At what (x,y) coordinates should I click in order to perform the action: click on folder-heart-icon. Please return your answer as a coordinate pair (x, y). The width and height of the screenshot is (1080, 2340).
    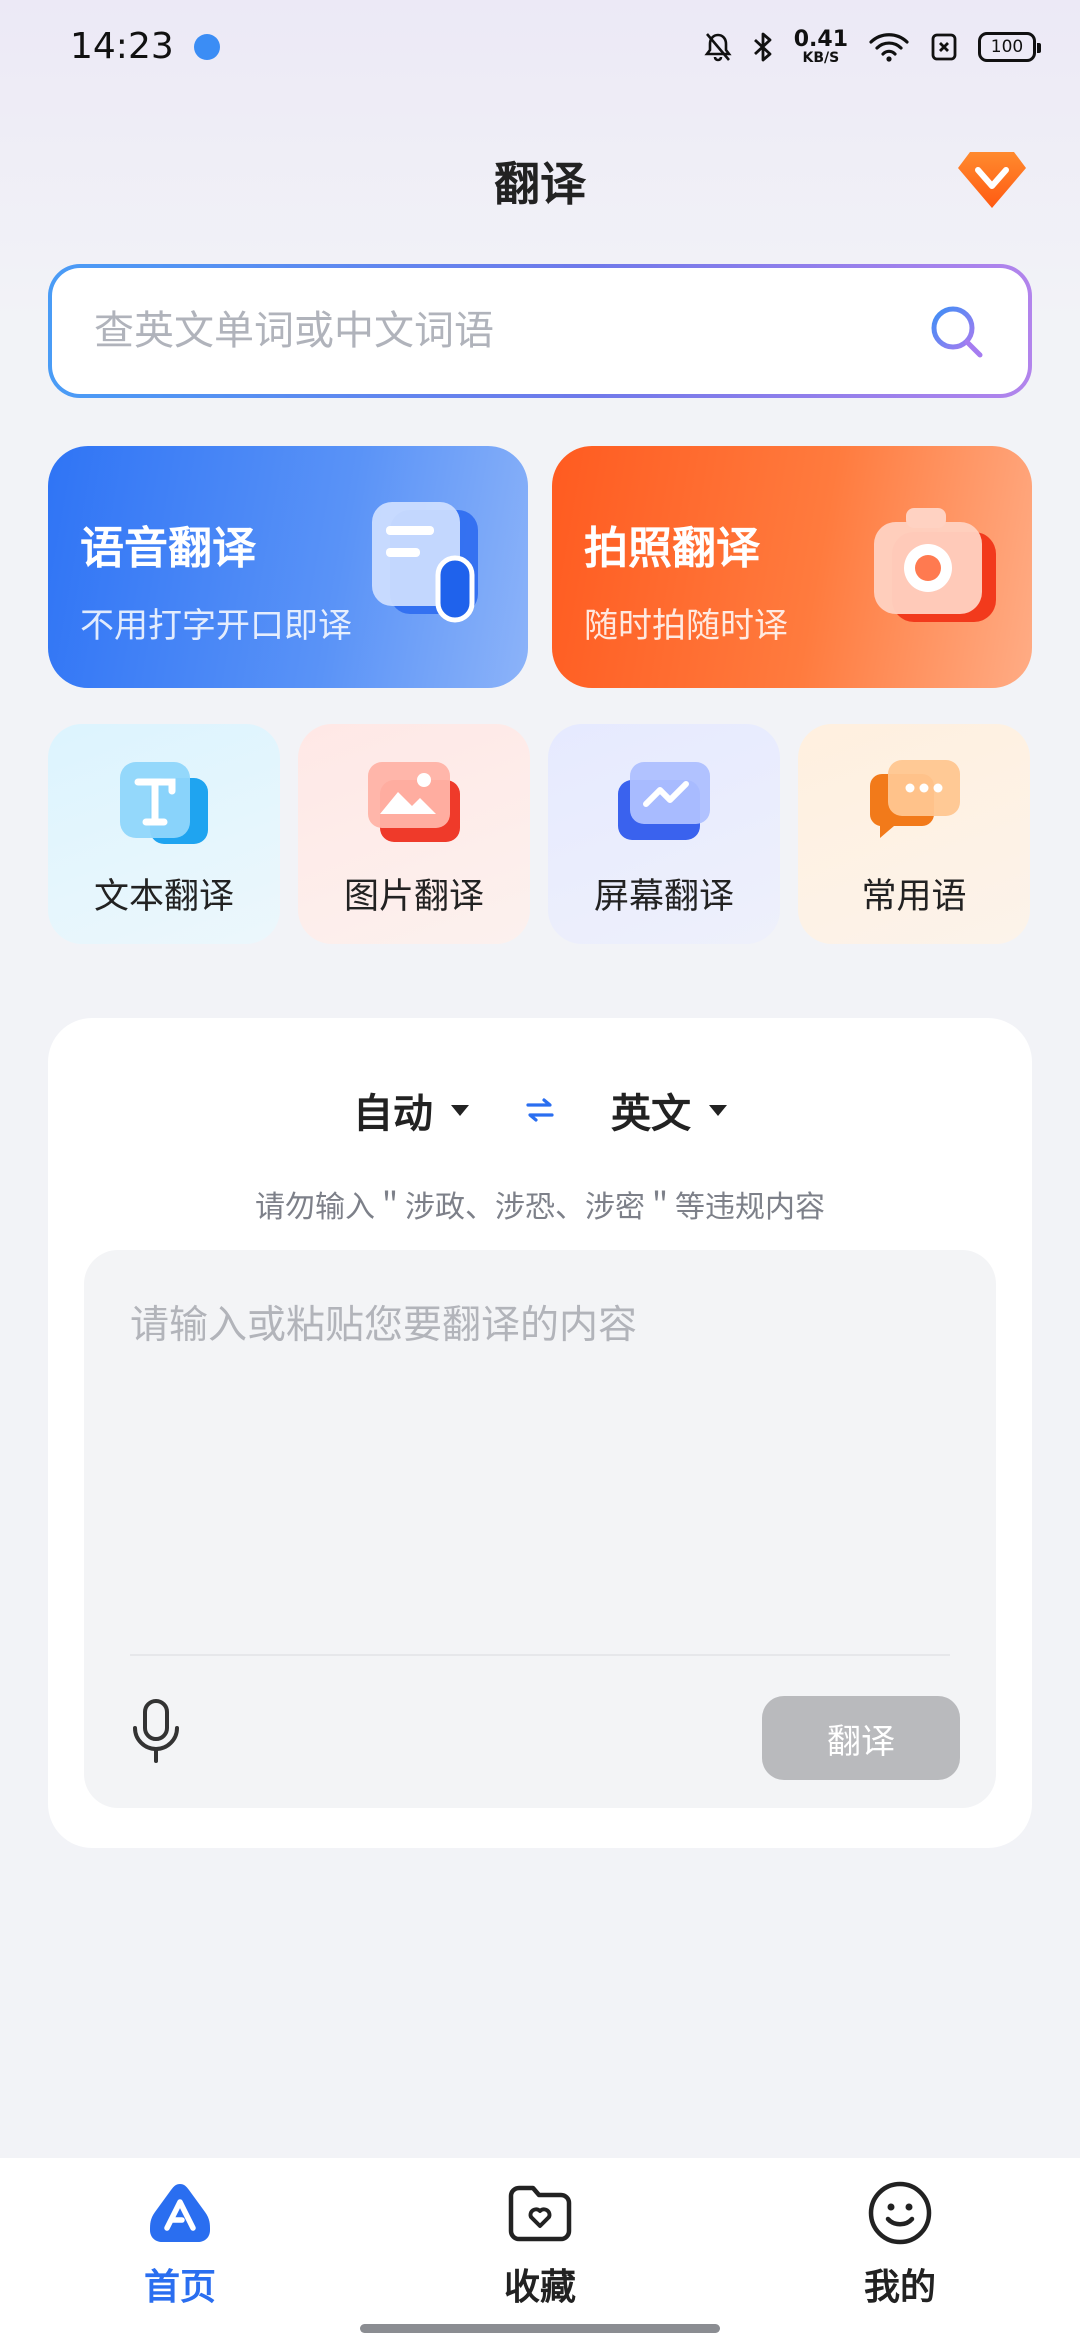
    Looking at the image, I should click on (540, 2213).